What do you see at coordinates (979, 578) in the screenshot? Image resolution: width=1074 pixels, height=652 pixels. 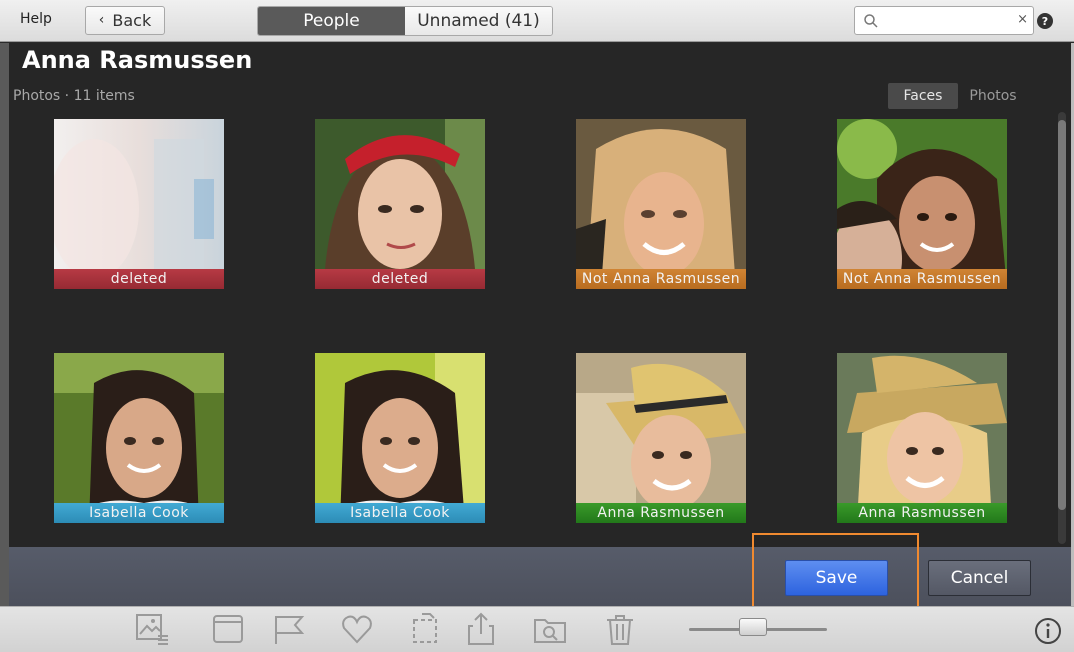 I see `cancel-button: Cancel` at bounding box center [979, 578].